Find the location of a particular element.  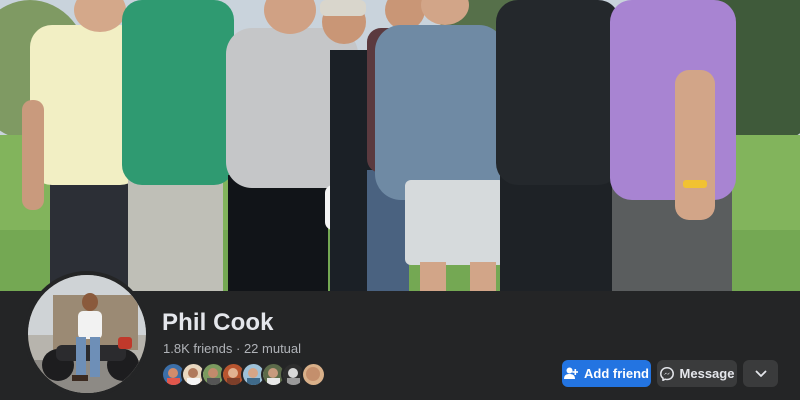

chevron-down-icon is located at coordinates (761, 373).